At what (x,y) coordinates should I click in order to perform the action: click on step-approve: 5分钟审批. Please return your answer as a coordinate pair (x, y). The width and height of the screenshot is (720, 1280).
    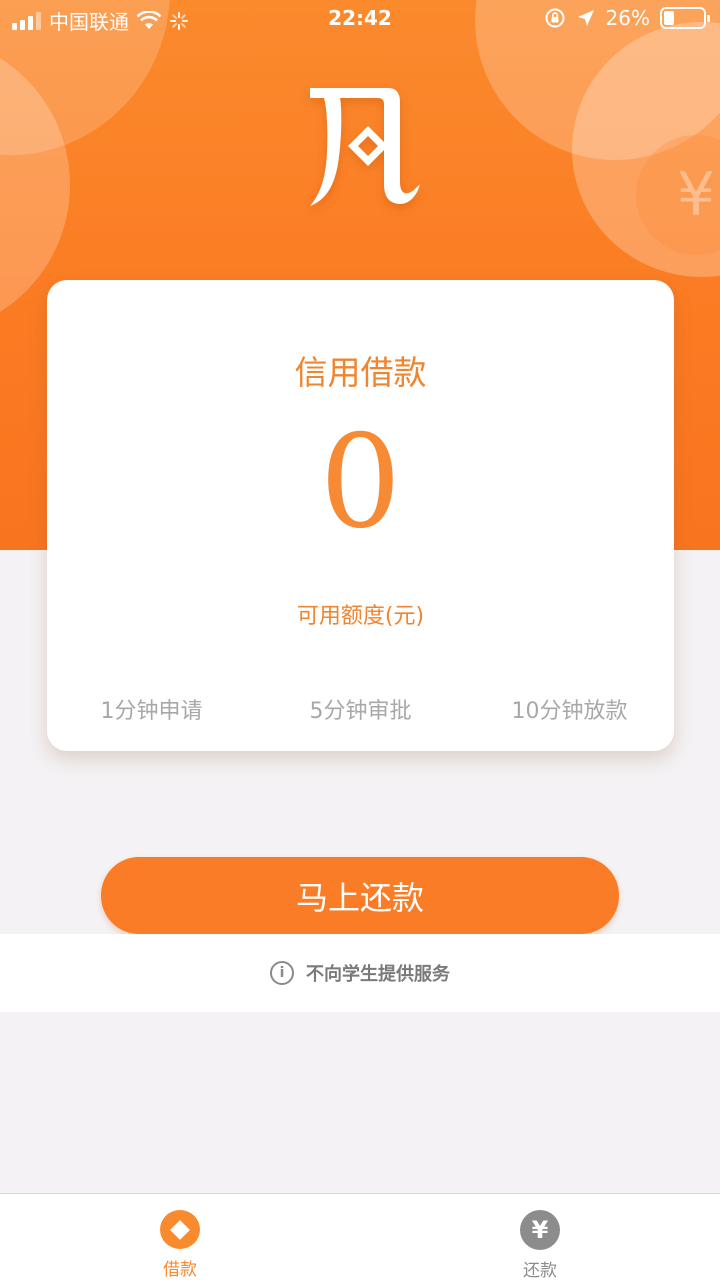
    Looking at the image, I should click on (360, 711).